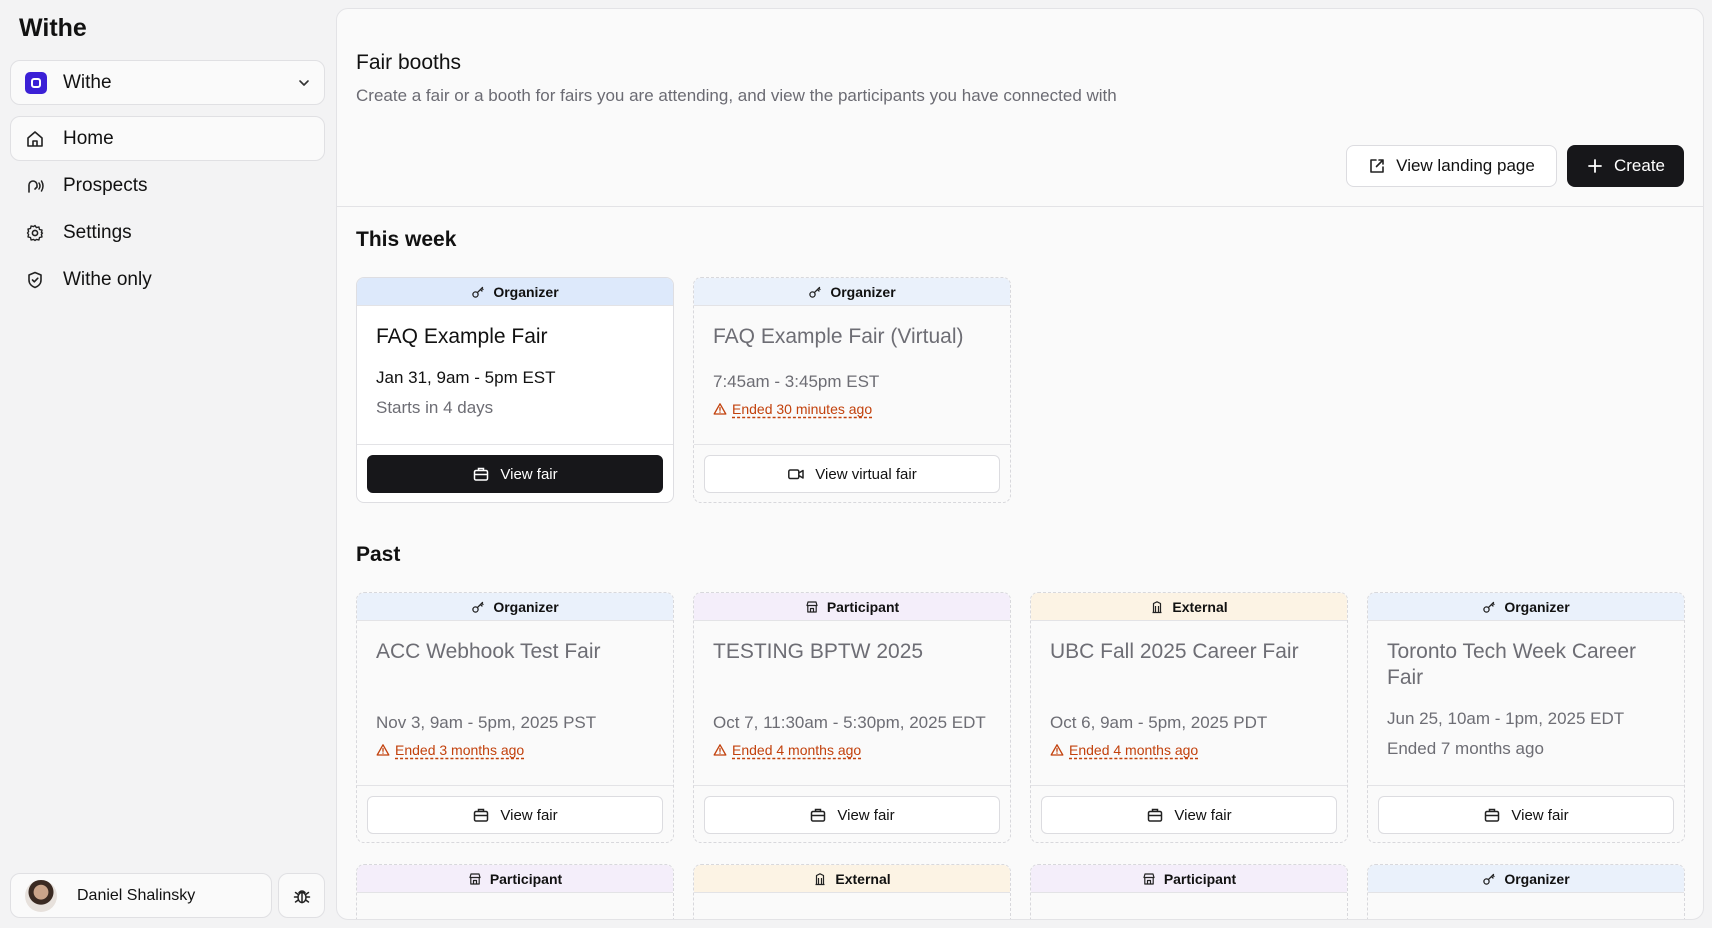 The width and height of the screenshot is (1712, 928). I want to click on workspace-logo-icon, so click(36, 82).